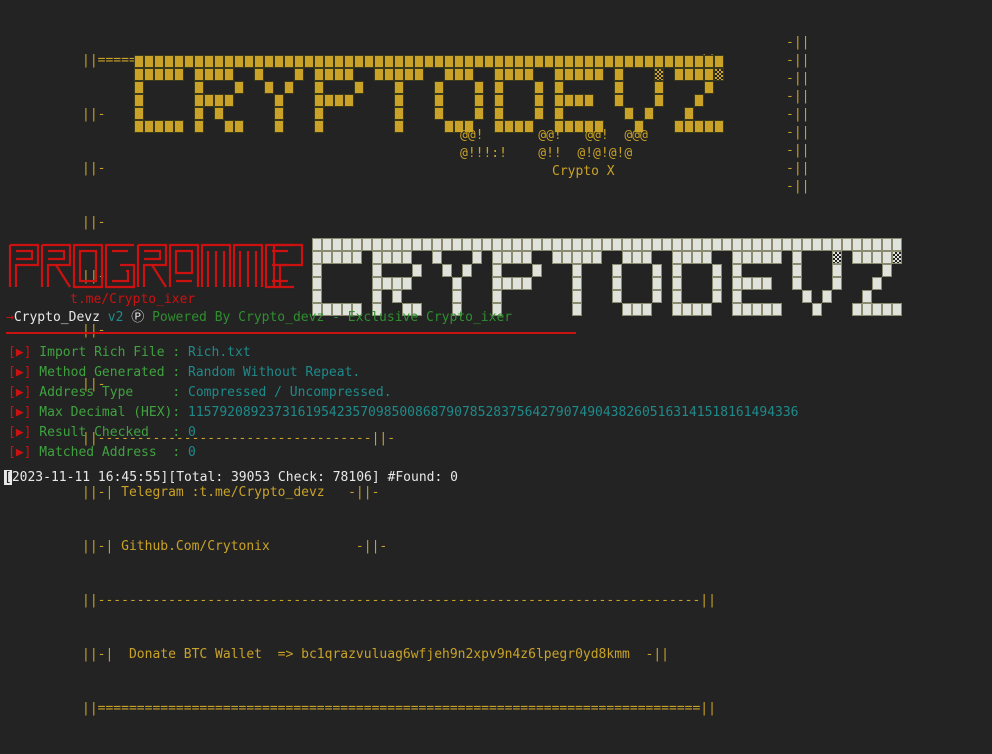  Describe the element at coordinates (429, 94) in the screenshot. I see `banner-crypto-devz-gold` at that location.